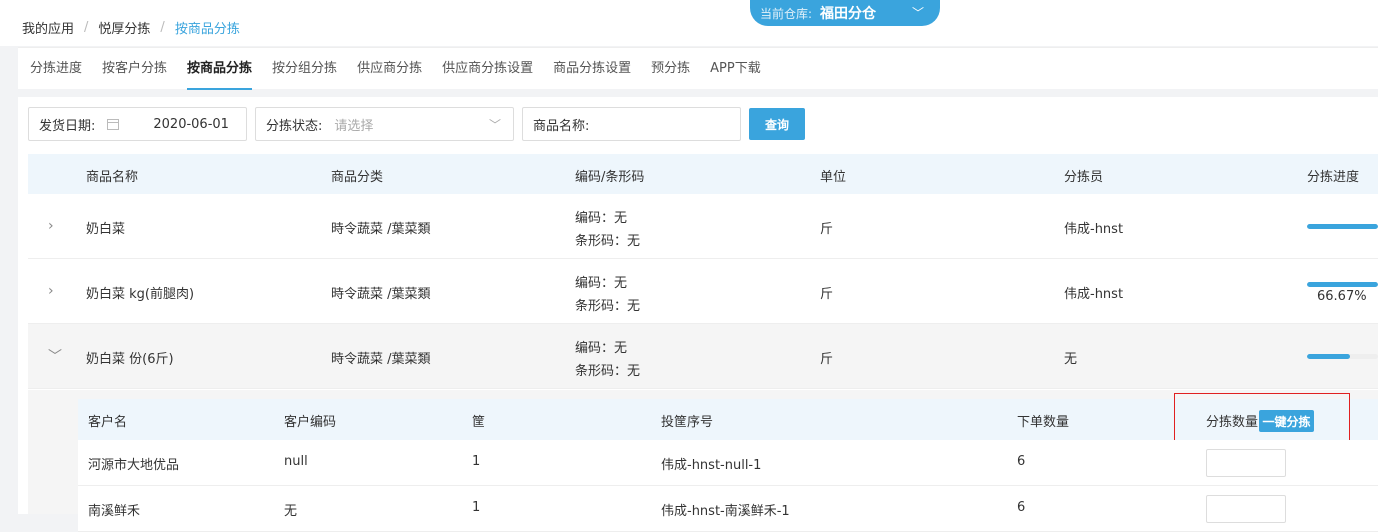 Image resolution: width=1378 pixels, height=532 pixels. What do you see at coordinates (114, 511) in the screenshot?
I see `customer-name: 南溪鲜禾` at bounding box center [114, 511].